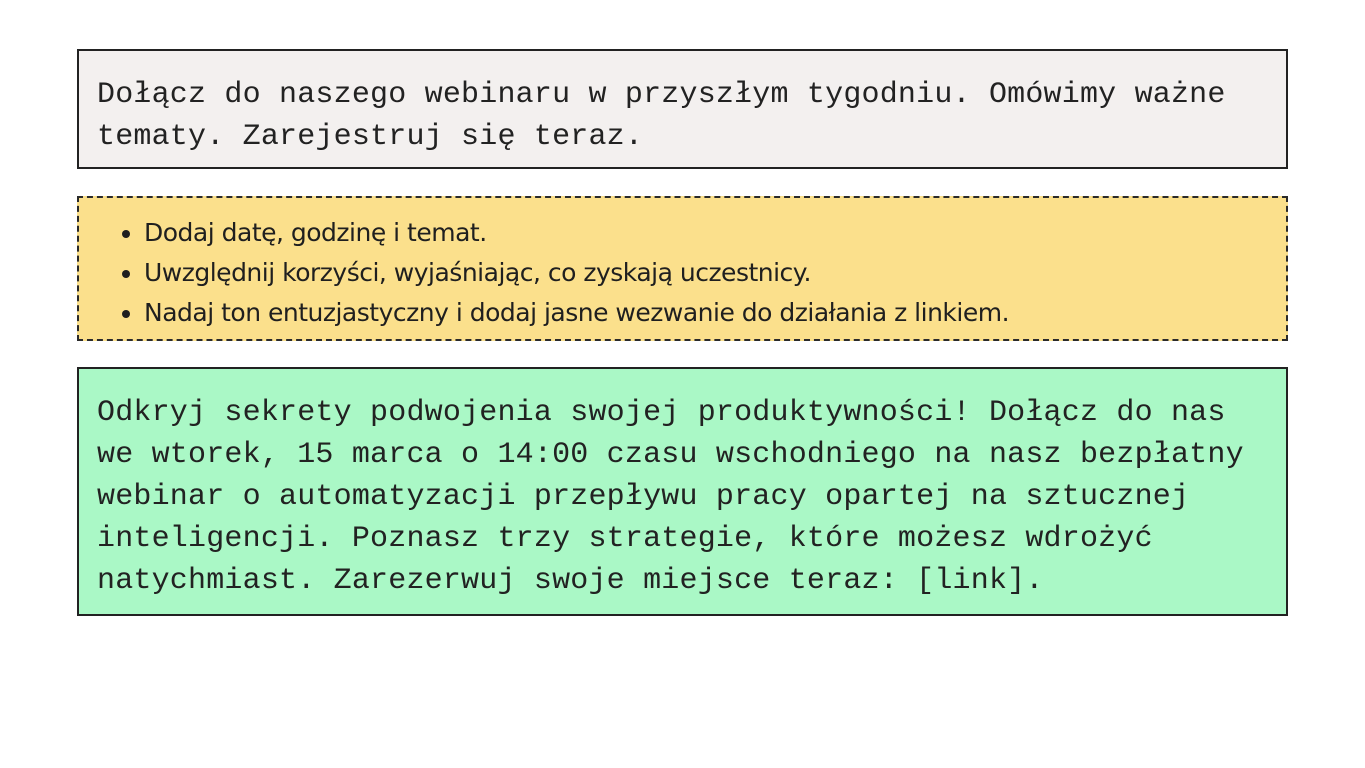 This screenshot has width=1365, height=768. I want to click on tip-item: Dodaj datę, godzinę i temat., so click(695, 233).